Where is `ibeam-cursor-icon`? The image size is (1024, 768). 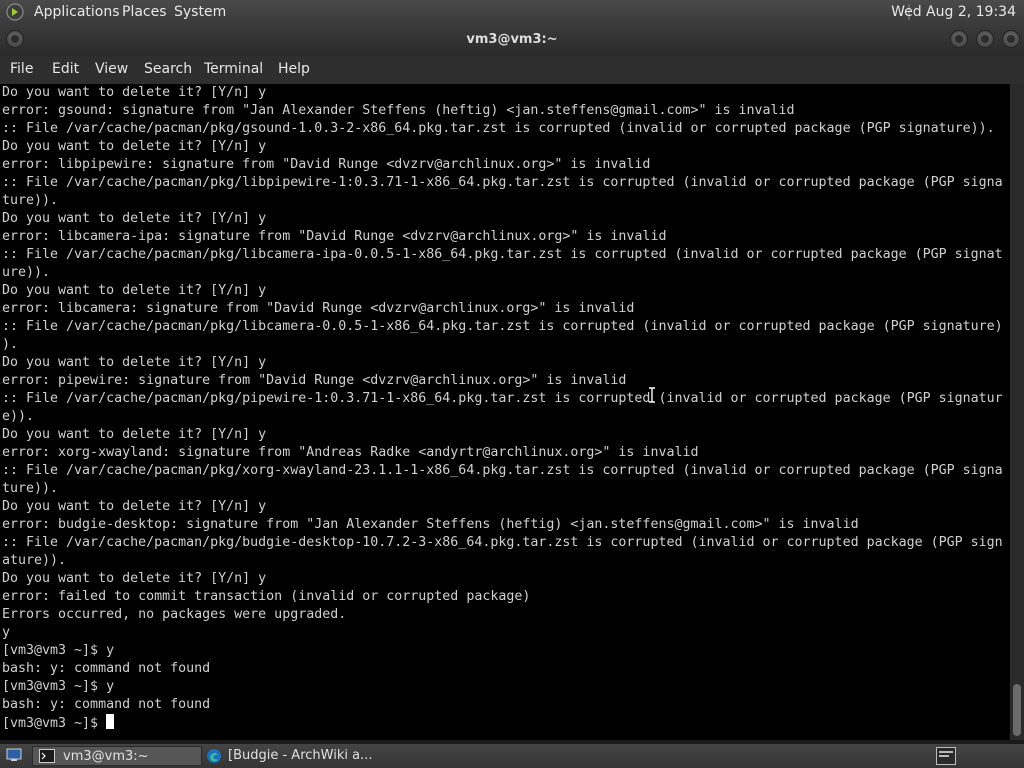 ibeam-cursor-icon is located at coordinates (652, 395).